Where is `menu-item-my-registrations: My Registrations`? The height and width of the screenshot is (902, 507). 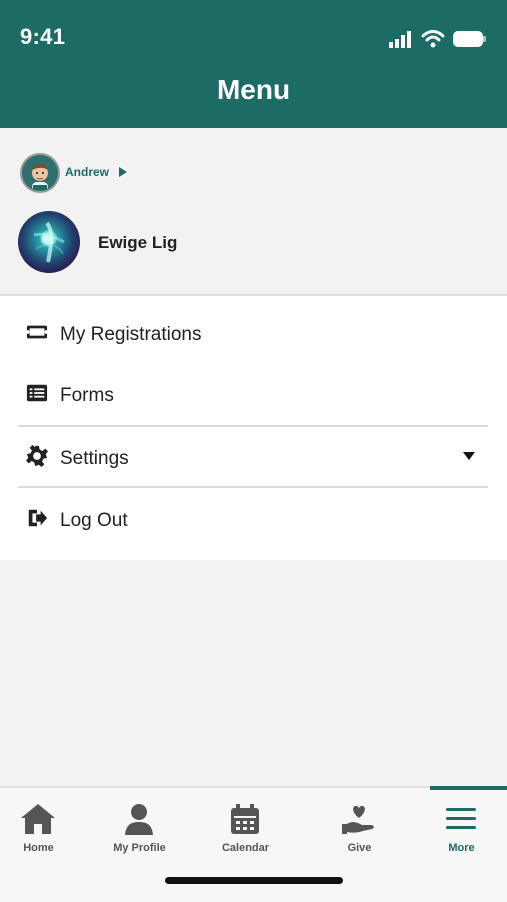 menu-item-my-registrations: My Registrations is located at coordinates (253, 331).